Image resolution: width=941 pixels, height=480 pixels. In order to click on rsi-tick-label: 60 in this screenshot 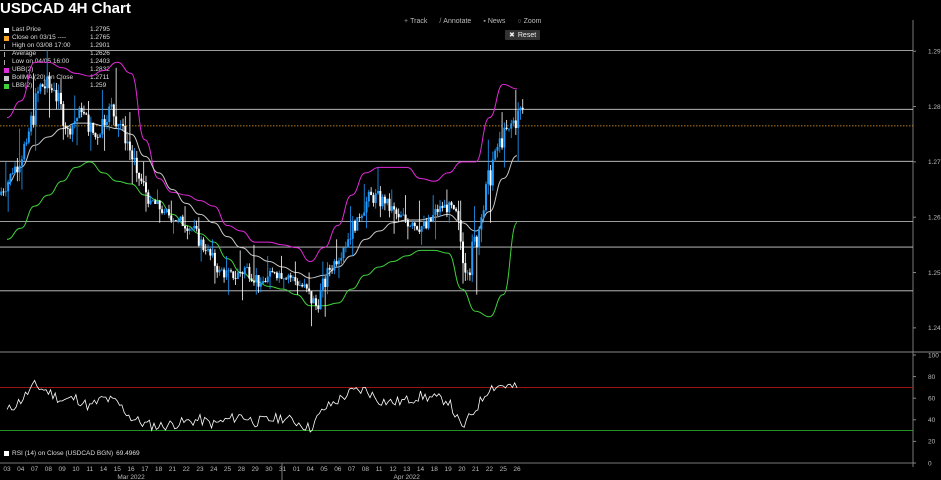, I will do `click(932, 399)`.